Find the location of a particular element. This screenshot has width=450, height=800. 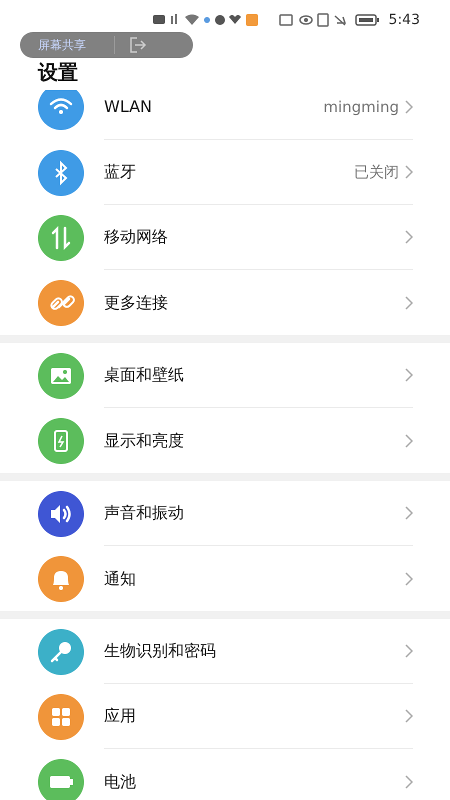

row-label: 移动网络 is located at coordinates (136, 237).